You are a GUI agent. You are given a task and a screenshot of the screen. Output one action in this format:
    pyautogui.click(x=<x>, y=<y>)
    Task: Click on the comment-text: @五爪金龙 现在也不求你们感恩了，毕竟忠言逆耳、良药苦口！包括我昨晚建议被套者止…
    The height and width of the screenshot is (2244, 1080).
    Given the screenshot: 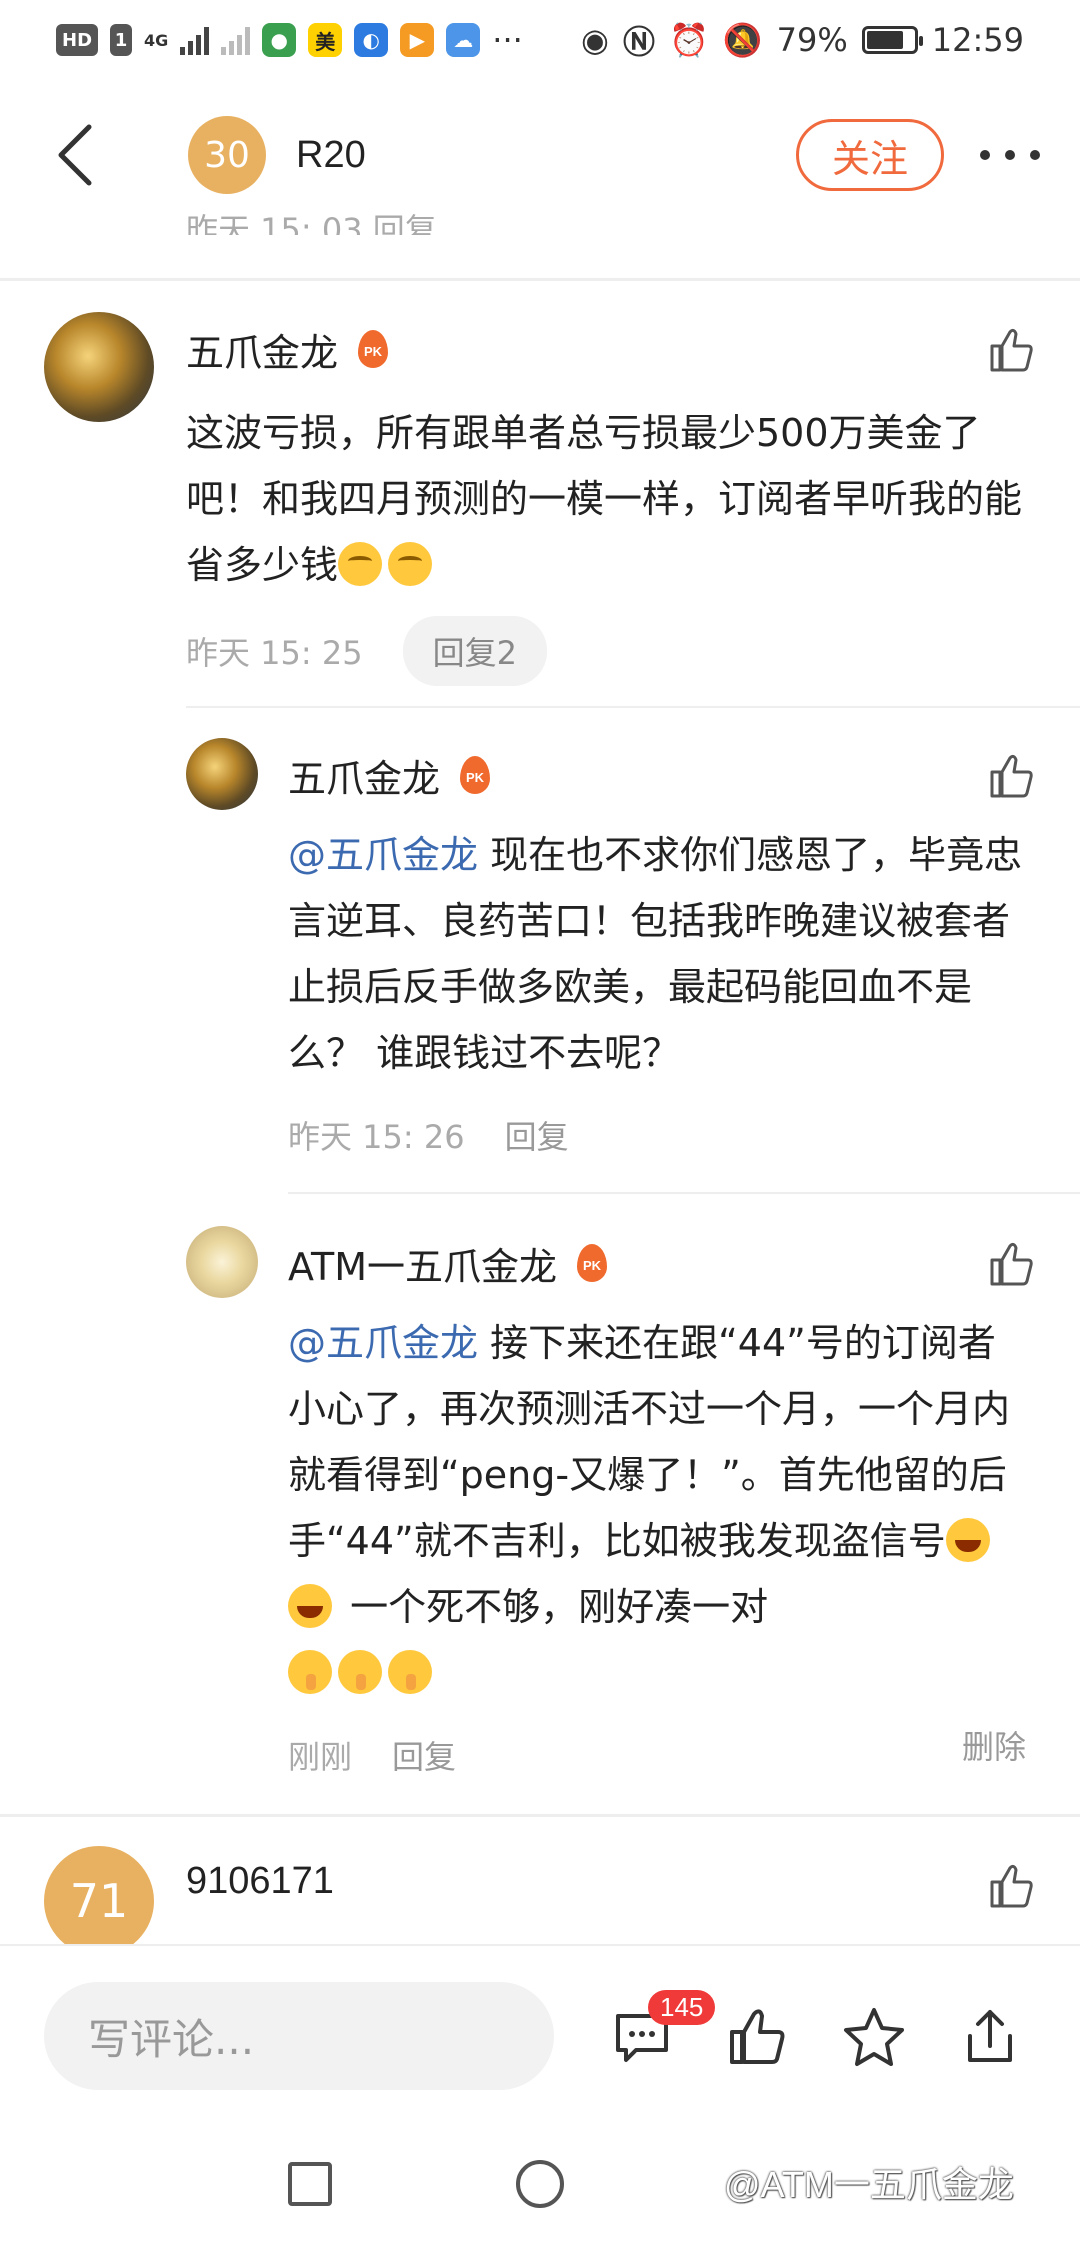 What is the action you would take?
    pyautogui.click(x=655, y=954)
    